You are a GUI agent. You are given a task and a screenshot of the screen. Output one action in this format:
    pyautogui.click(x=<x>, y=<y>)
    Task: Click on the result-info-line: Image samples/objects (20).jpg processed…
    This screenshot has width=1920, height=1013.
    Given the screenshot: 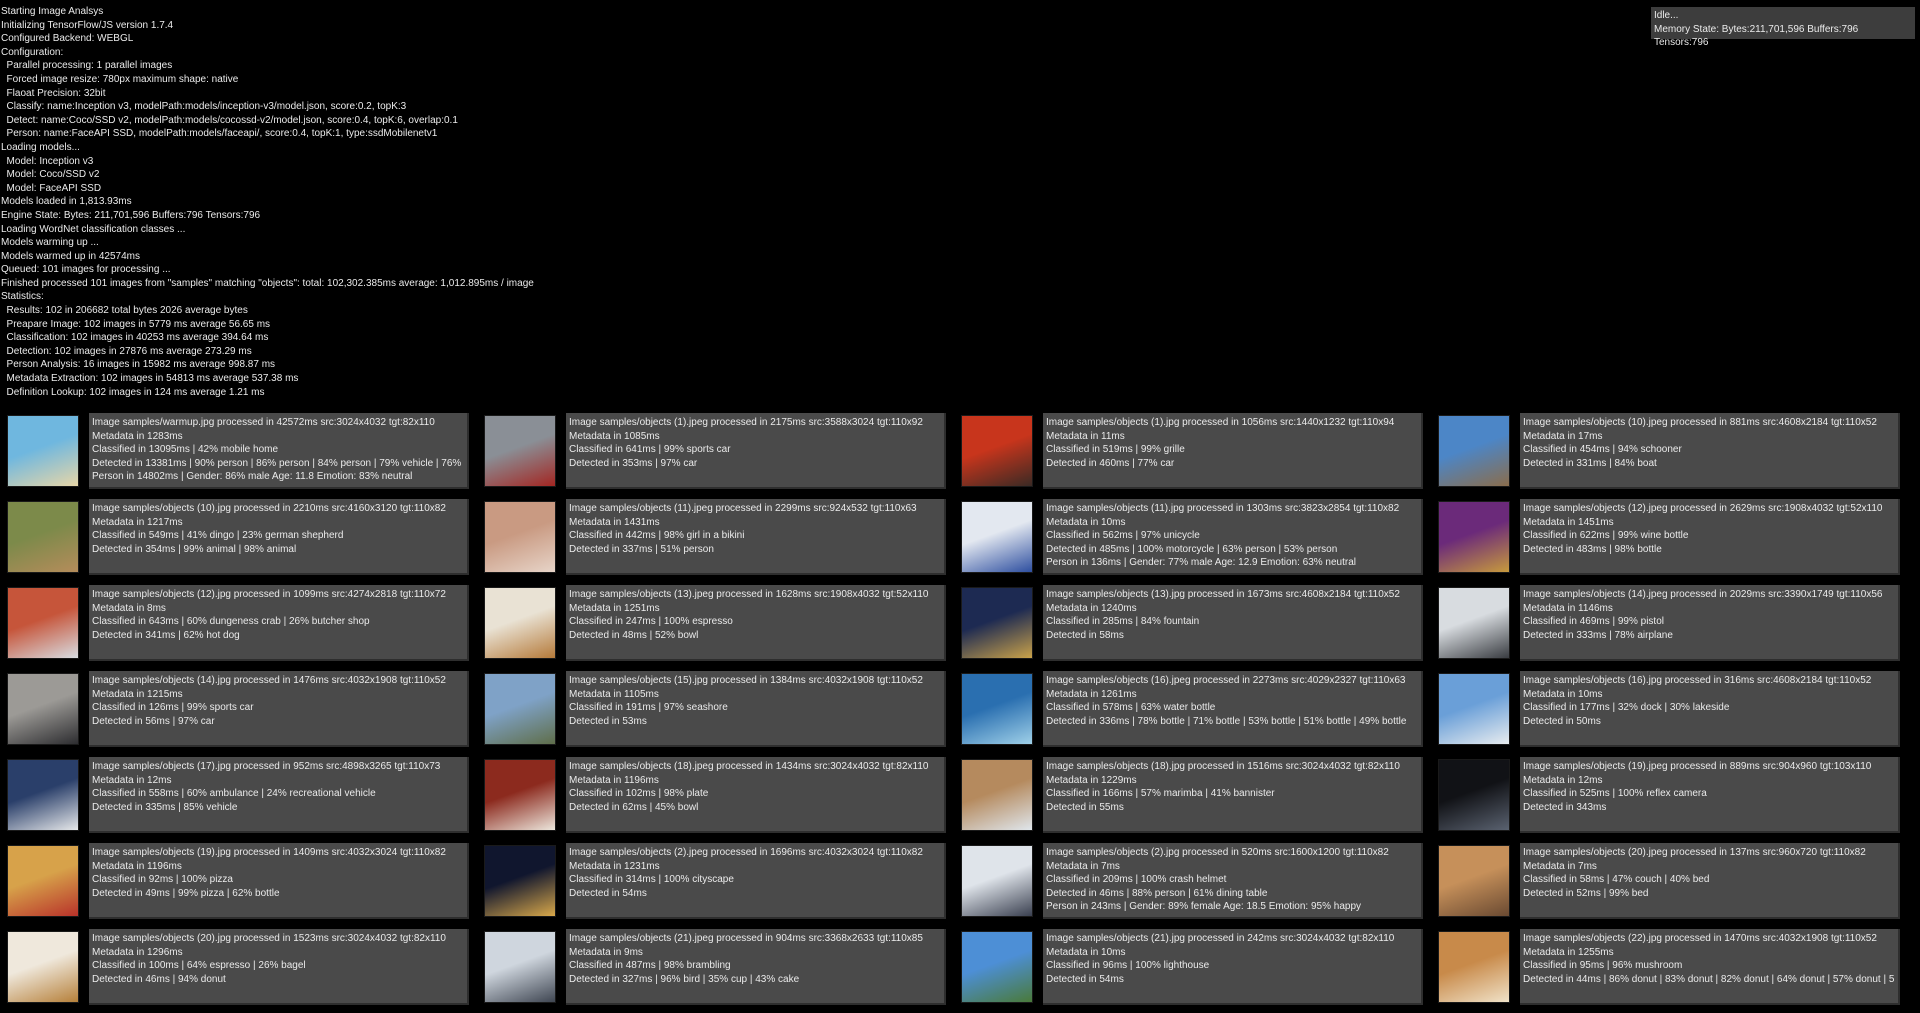 What is the action you would take?
    pyautogui.click(x=269, y=938)
    